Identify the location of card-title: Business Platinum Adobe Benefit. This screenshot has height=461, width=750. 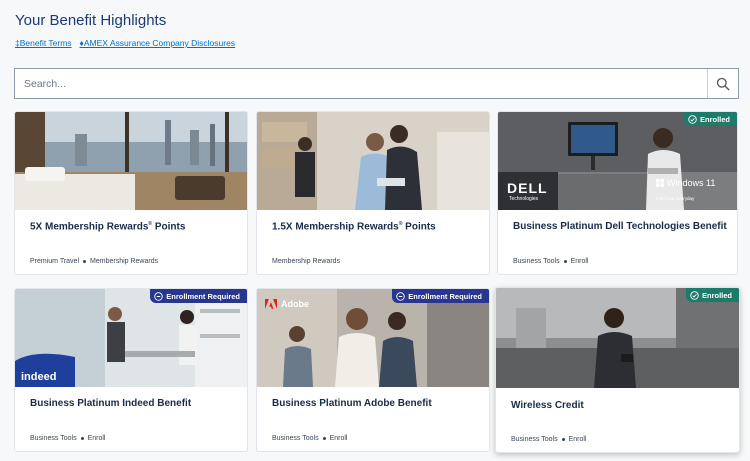
(352, 403).